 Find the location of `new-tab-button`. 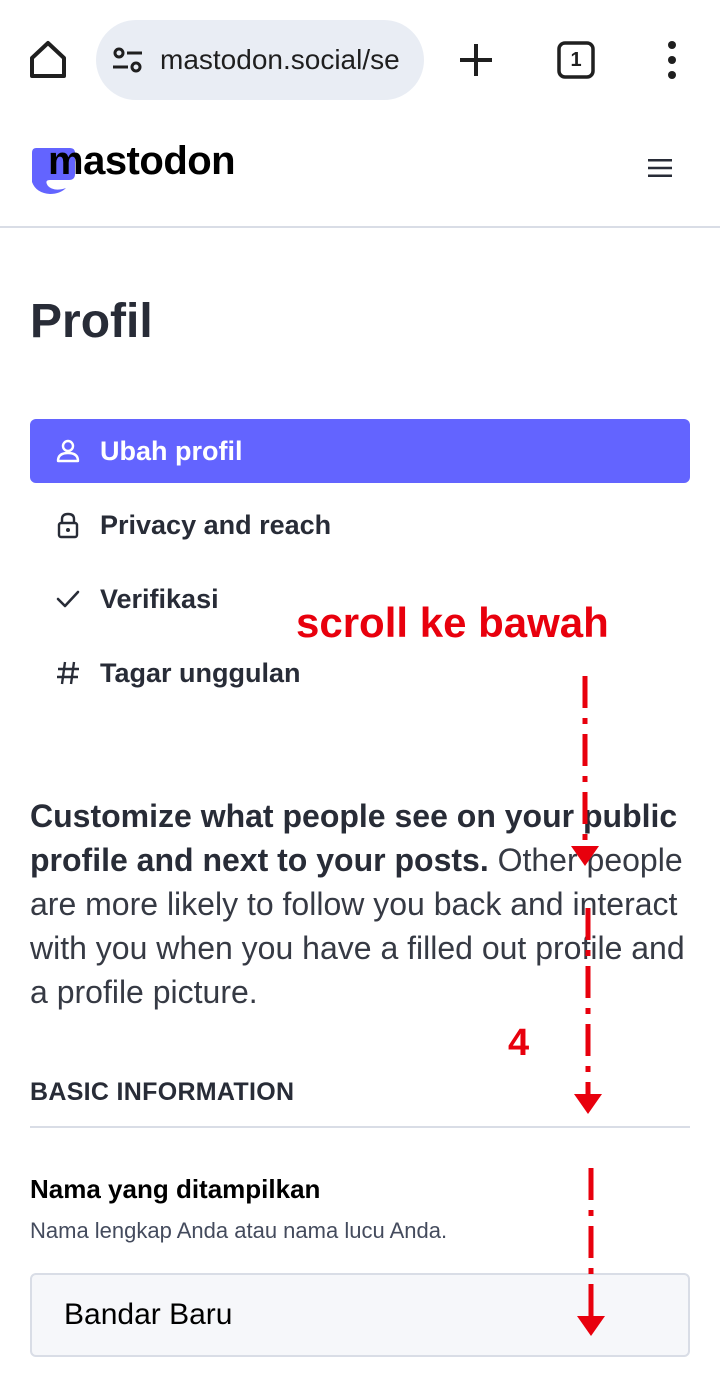

new-tab-button is located at coordinates (476, 60).